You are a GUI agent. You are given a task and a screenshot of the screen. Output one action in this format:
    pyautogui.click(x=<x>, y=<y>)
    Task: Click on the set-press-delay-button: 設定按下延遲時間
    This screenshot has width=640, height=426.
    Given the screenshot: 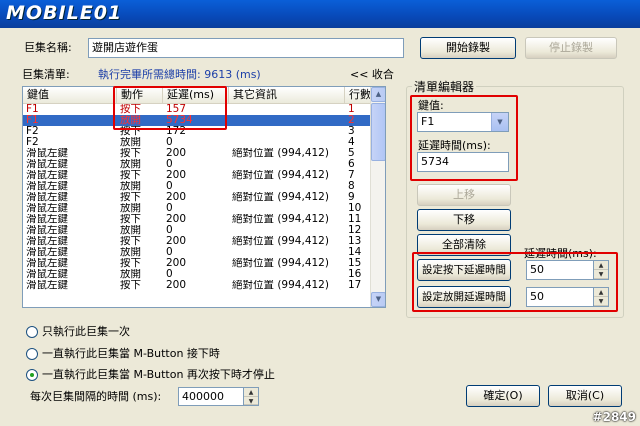 What is the action you would take?
    pyautogui.click(x=464, y=270)
    